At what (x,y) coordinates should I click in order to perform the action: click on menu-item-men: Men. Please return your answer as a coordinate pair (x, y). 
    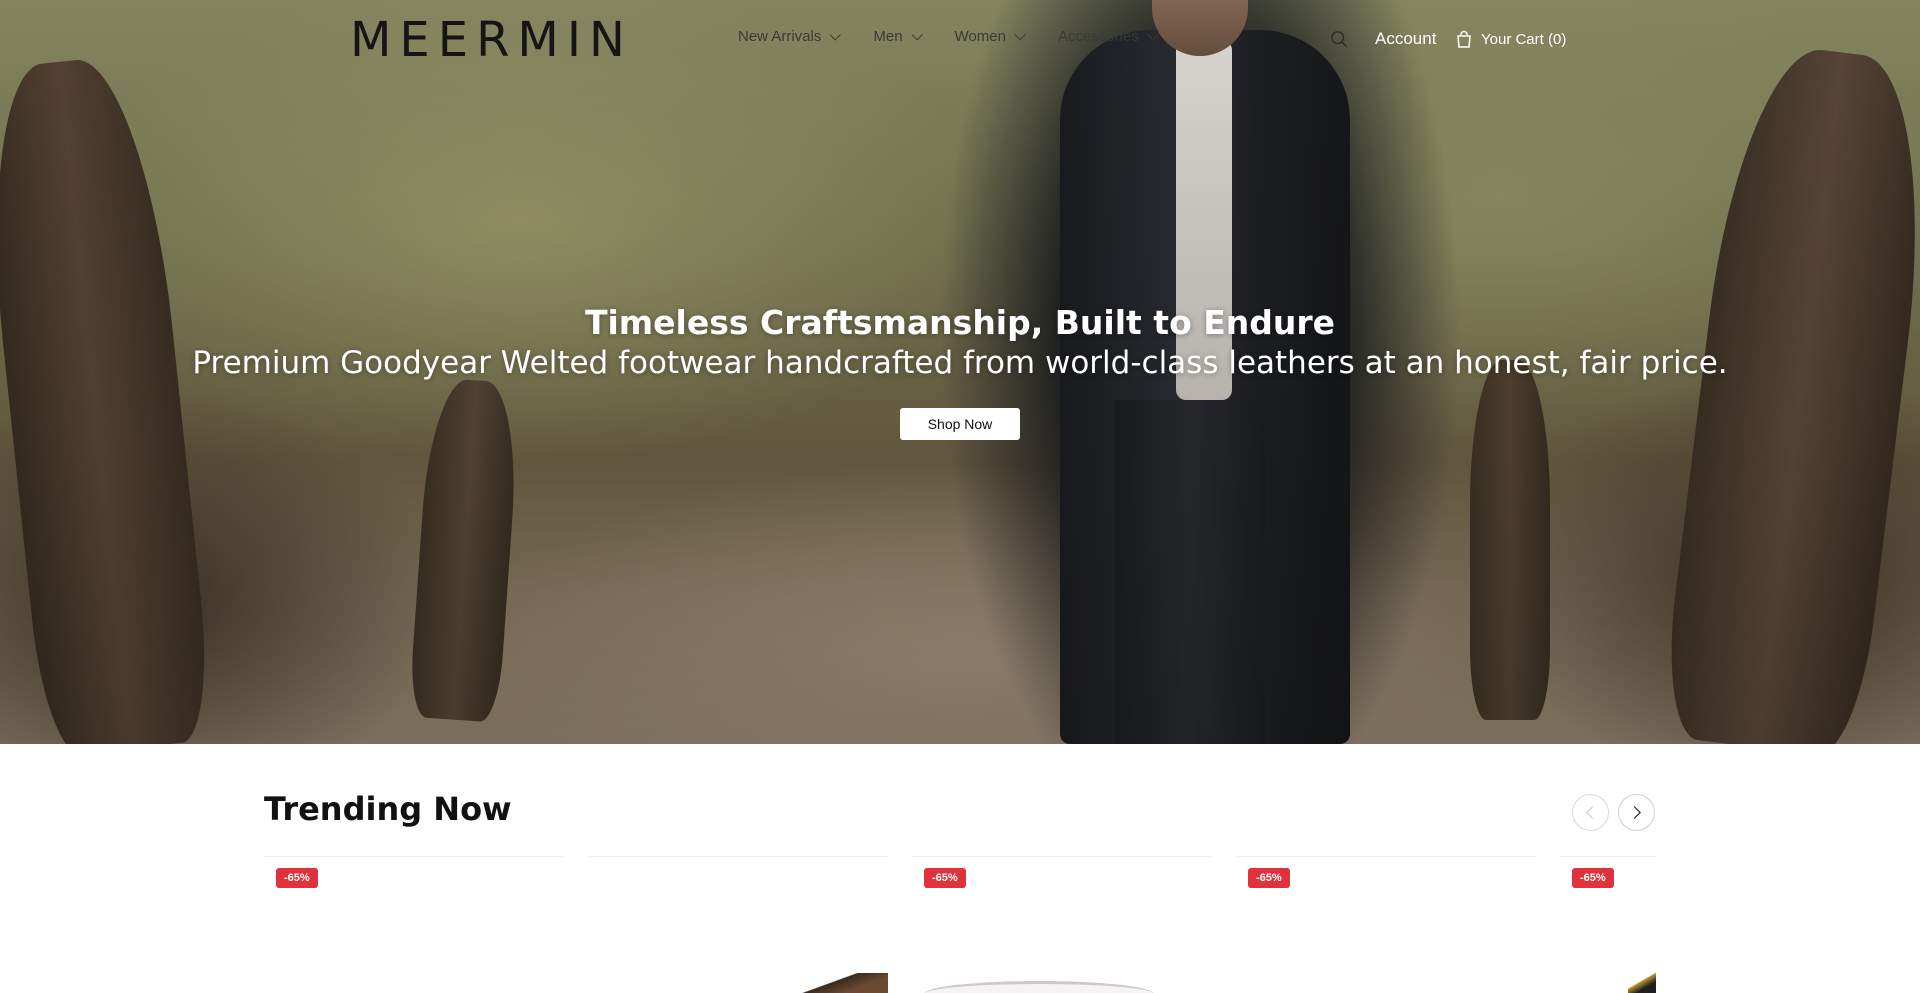
    Looking at the image, I should click on (898, 36).